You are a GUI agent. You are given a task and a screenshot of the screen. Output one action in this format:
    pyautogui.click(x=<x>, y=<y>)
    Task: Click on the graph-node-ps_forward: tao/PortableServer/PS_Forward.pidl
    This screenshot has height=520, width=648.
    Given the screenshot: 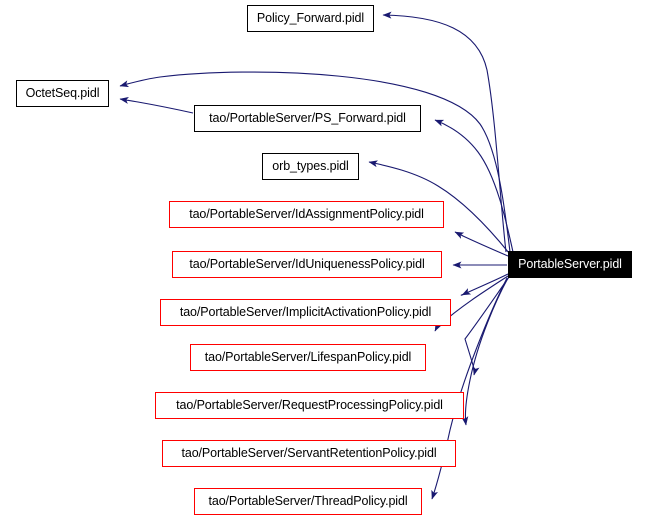 What is the action you would take?
    pyautogui.click(x=307, y=118)
    